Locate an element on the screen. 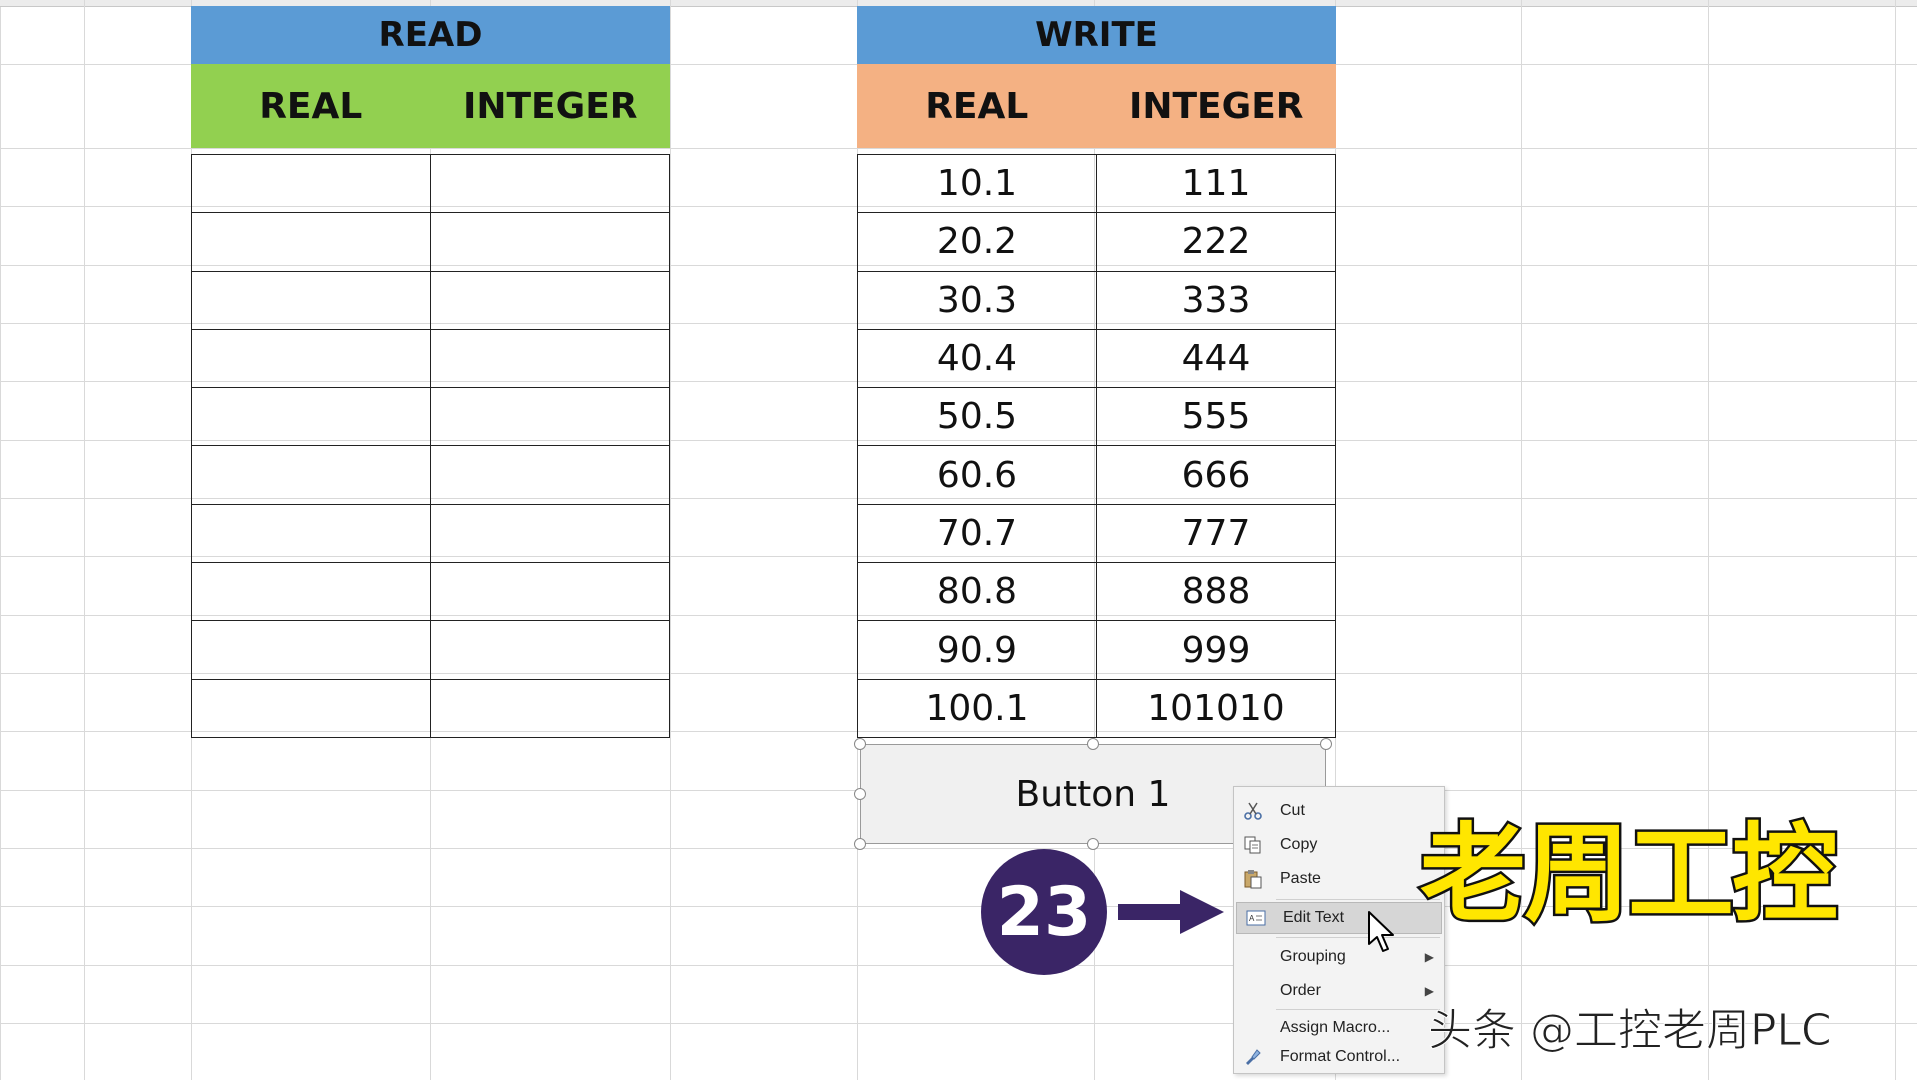  menu-item-cut: Cut is located at coordinates (1339, 811).